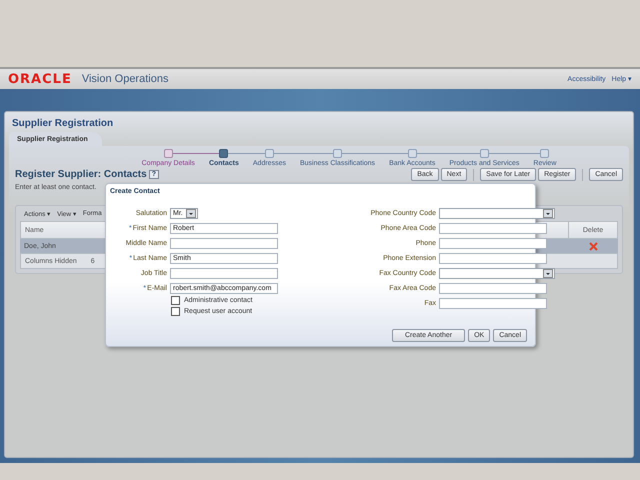 The width and height of the screenshot is (640, 480). I want to click on section-title: Register Supplier: Contacts, so click(81, 174).